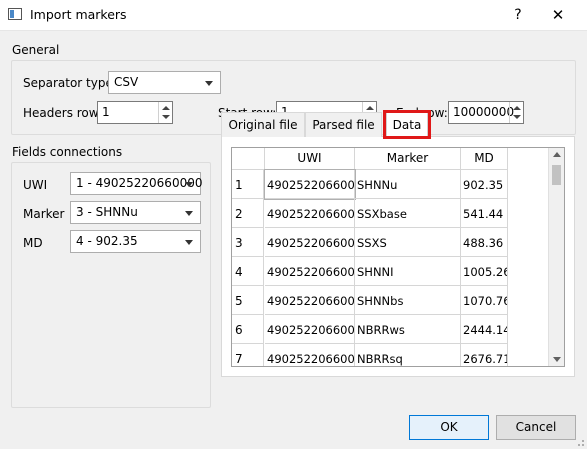 The width and height of the screenshot is (587, 449). I want to click on end-row-value: 10000000, so click(484, 112).